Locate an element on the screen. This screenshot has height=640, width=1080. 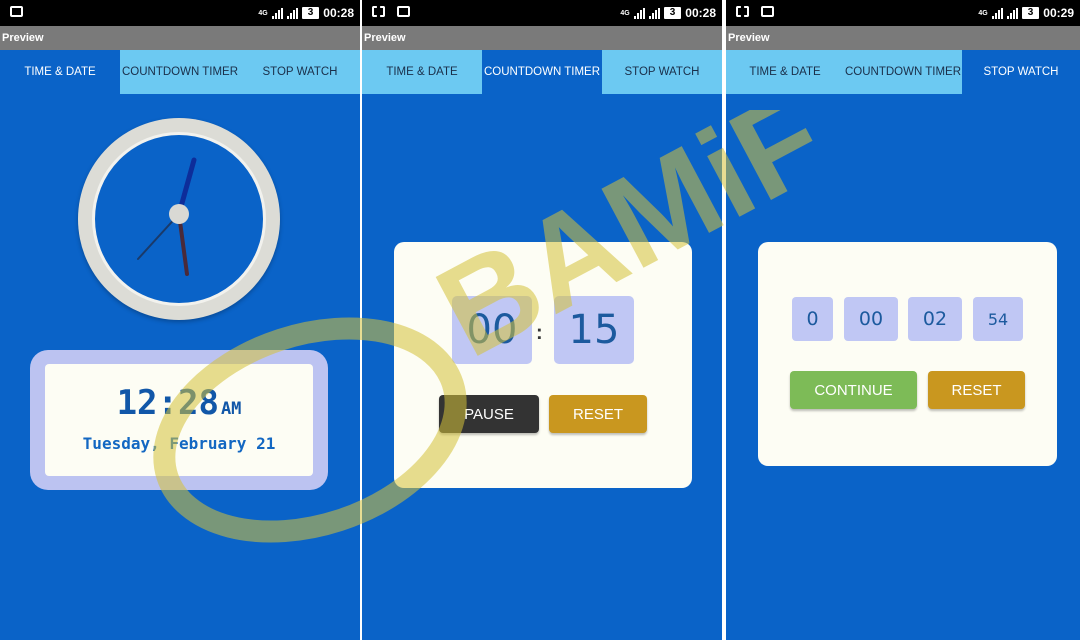
clock-hands is located at coordinates (167, 216).